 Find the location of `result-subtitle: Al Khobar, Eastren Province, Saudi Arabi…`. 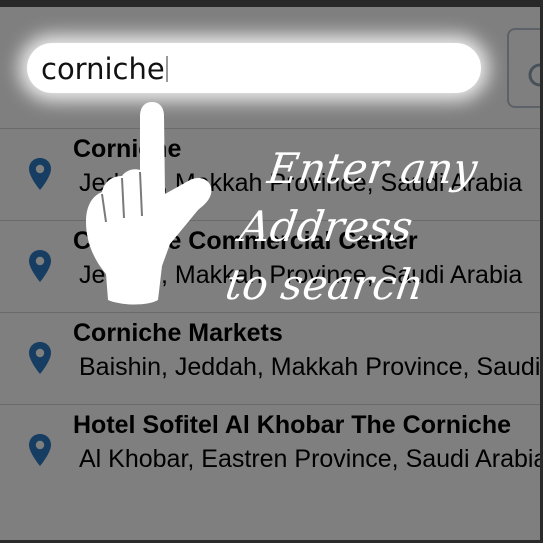

result-subtitle: Al Khobar, Eastren Province, Saudi Arabi… is located at coordinates (311, 459).